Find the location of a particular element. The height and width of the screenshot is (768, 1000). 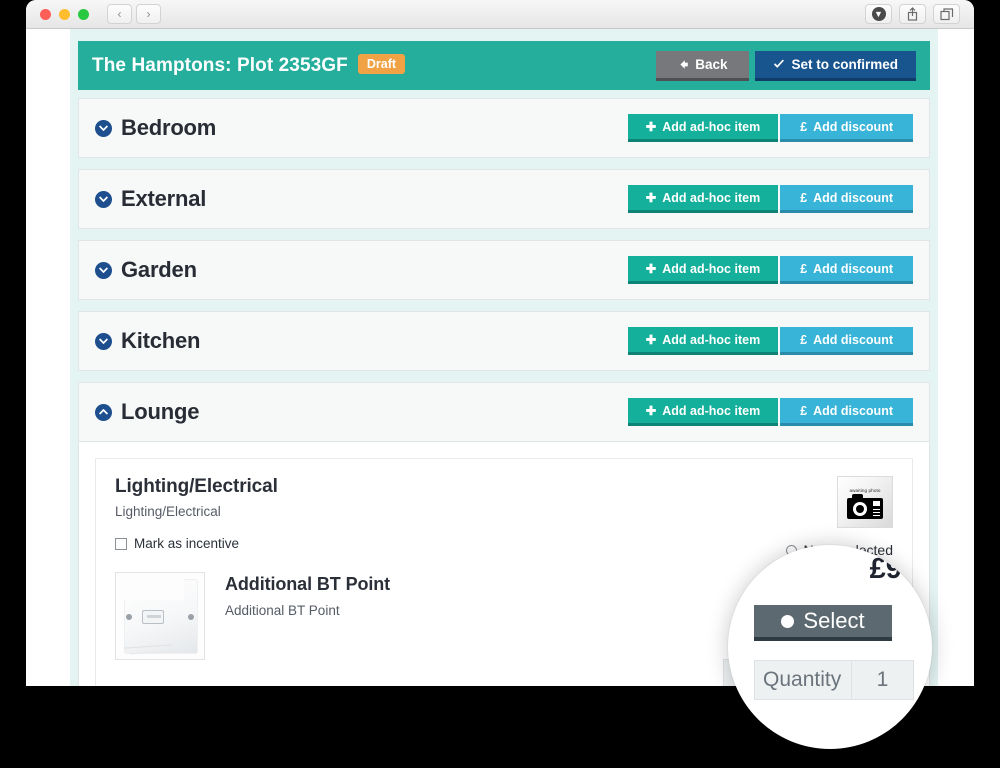

section-title: Garden is located at coordinates (159, 269).